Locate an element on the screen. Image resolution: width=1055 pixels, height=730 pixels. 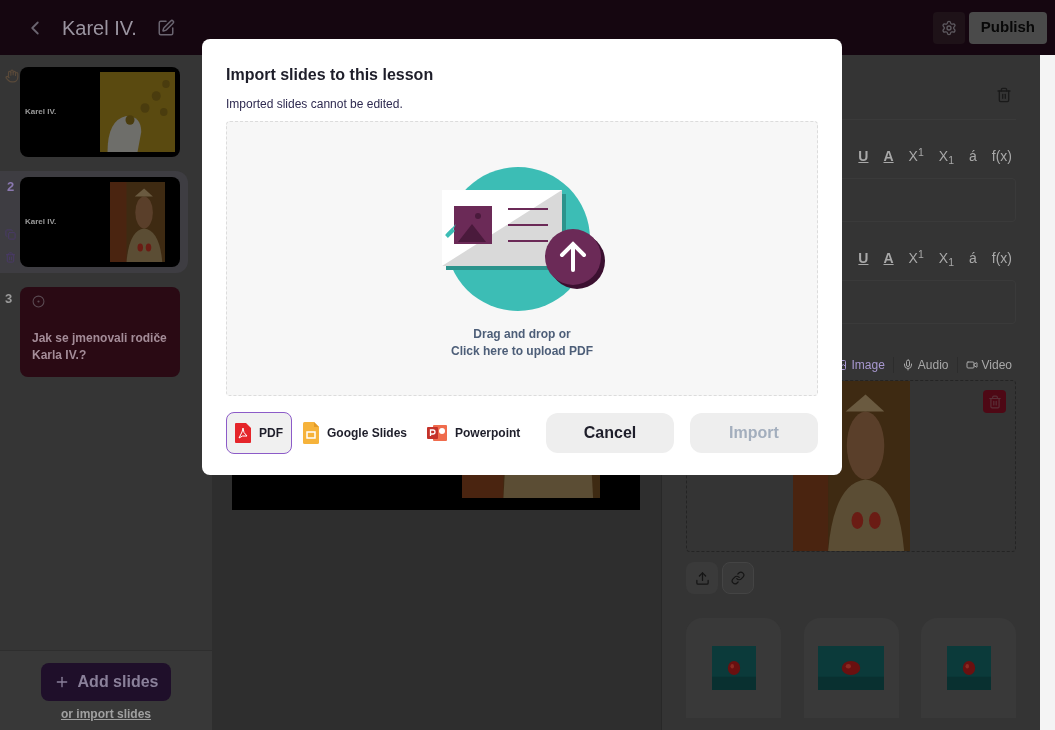
edit-icon is located at coordinates (165, 27).